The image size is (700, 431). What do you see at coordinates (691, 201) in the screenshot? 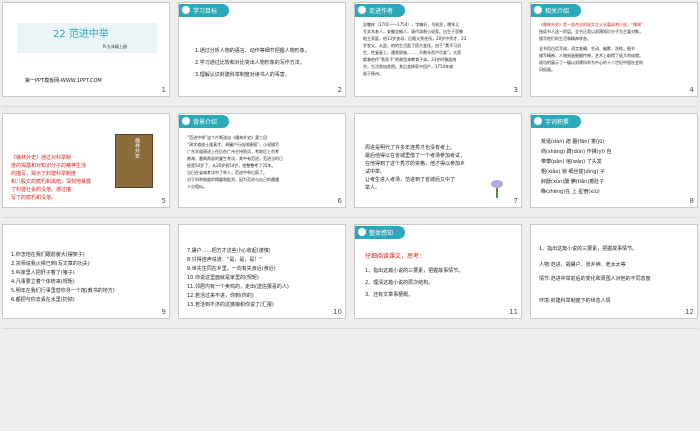
I see `slide-number: 8` at bounding box center [691, 201].